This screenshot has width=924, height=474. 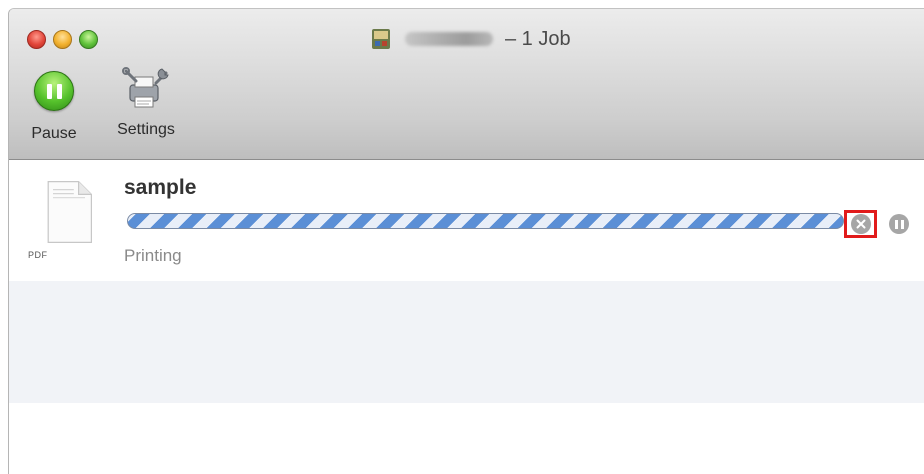 I want to click on pdf-document-icon, so click(x=70, y=213).